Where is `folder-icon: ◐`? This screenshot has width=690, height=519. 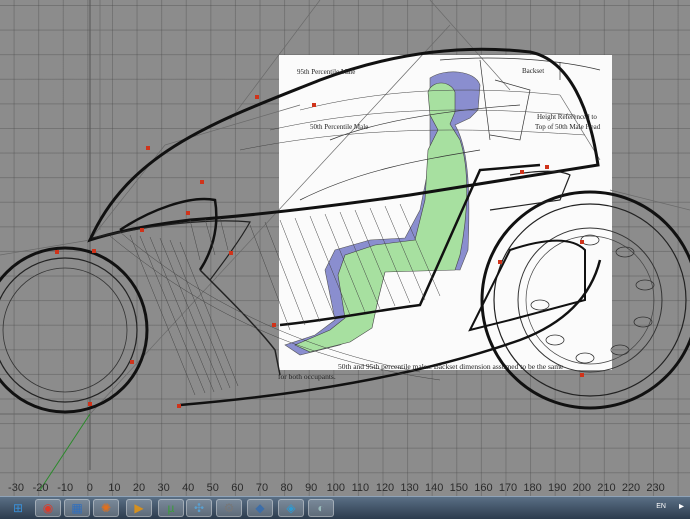 folder-icon: ◐ is located at coordinates (321, 508).